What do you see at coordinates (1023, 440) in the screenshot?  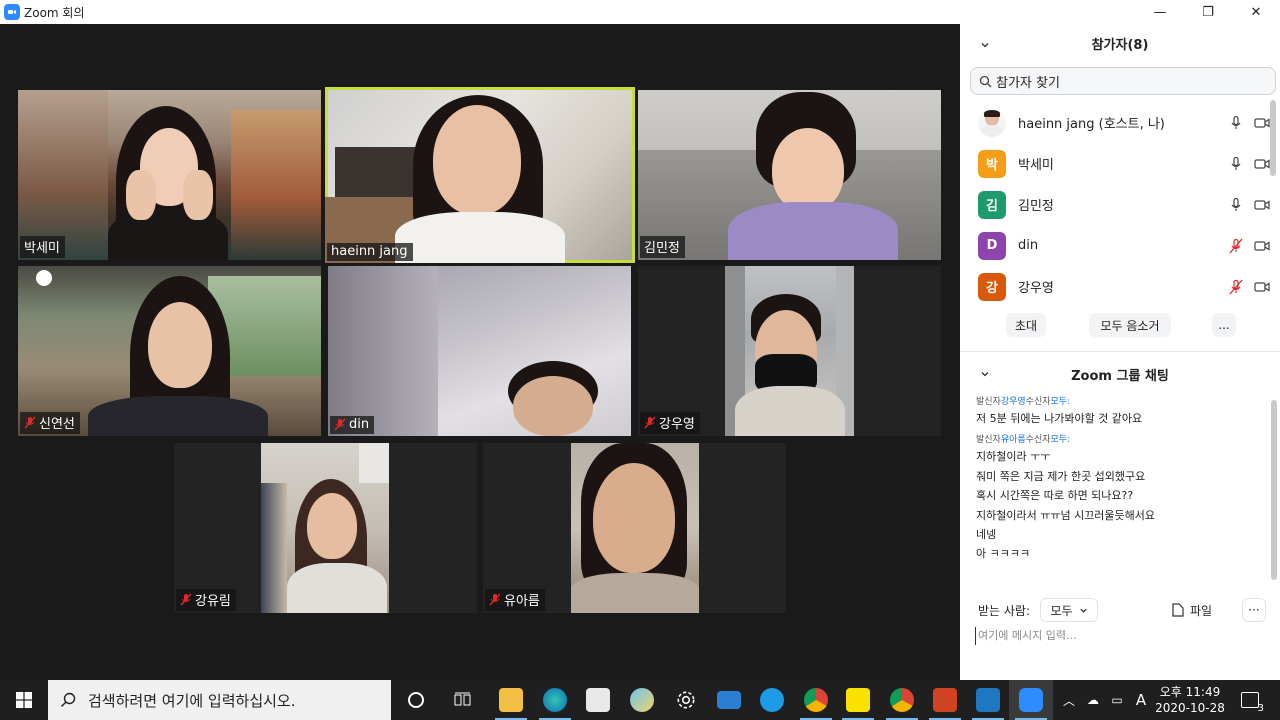 I see `message-sender-line: 발신자유아름수신자모두:` at bounding box center [1023, 440].